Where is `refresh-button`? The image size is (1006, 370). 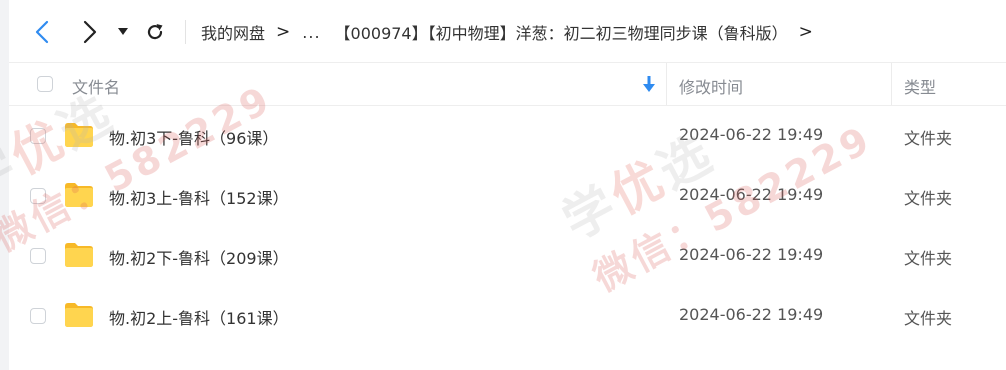
refresh-button is located at coordinates (155, 32).